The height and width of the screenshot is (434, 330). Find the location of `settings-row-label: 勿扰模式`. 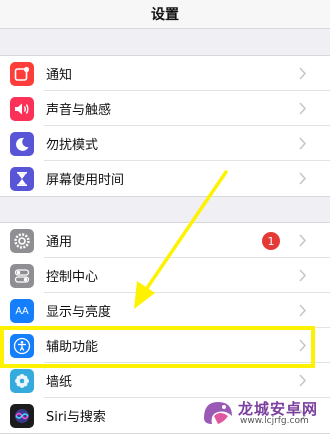

settings-row-label: 勿扰模式 is located at coordinates (72, 145).